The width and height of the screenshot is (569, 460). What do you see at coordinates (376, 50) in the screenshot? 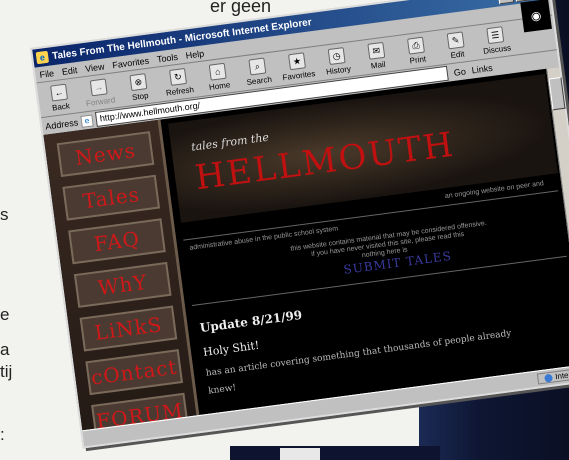
I see `mail-icon: ✉` at bounding box center [376, 50].